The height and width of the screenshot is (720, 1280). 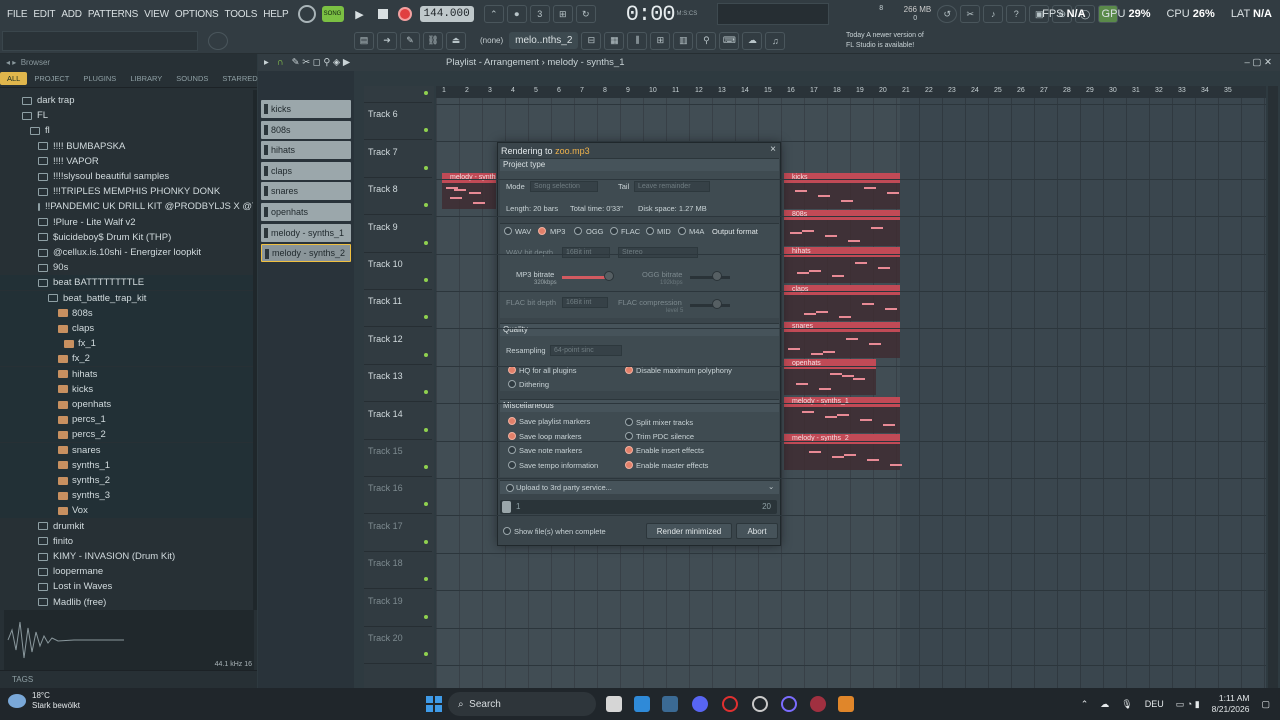 I want to click on track-header: Track 7, so click(x=398, y=159).